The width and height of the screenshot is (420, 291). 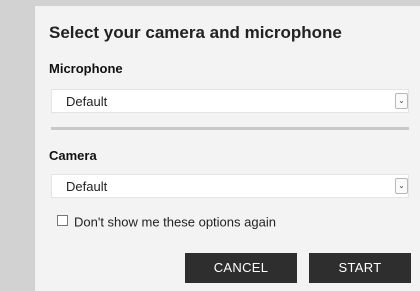 I want to click on microphone-select: Default ⌄, so click(x=230, y=101).